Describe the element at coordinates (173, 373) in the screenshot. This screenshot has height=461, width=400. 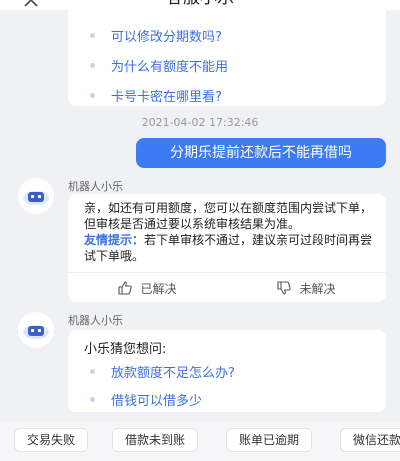
I see `guess-item-label: 放款额度不足怎么办?` at that location.